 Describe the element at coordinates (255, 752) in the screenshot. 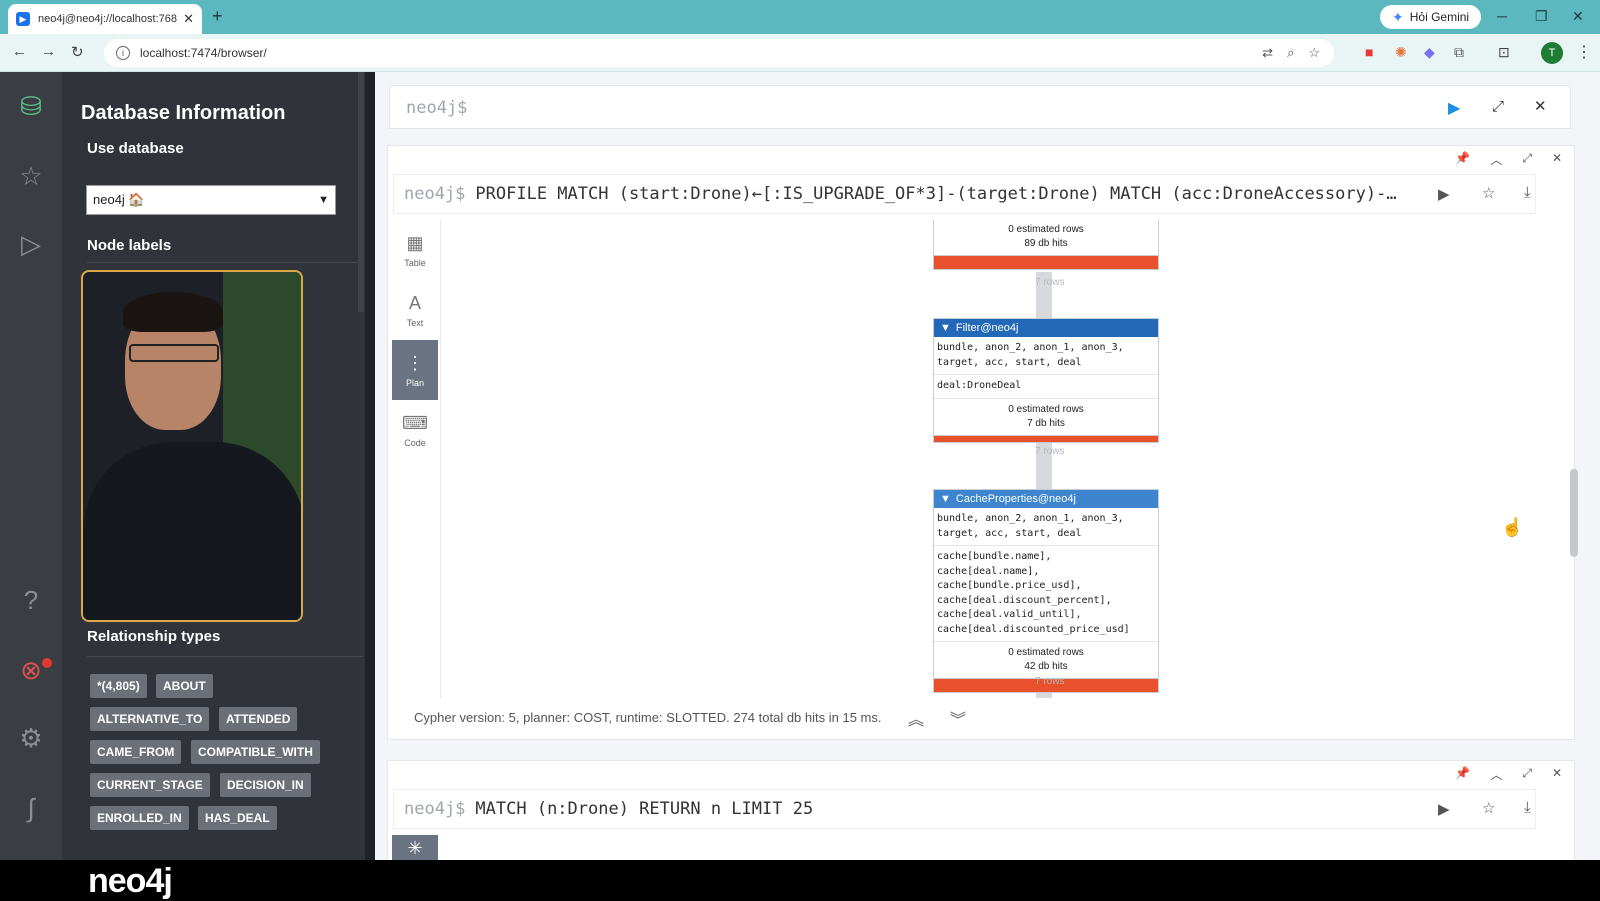

I see `relationship-tag: COMPATIBLE_WITH` at that location.